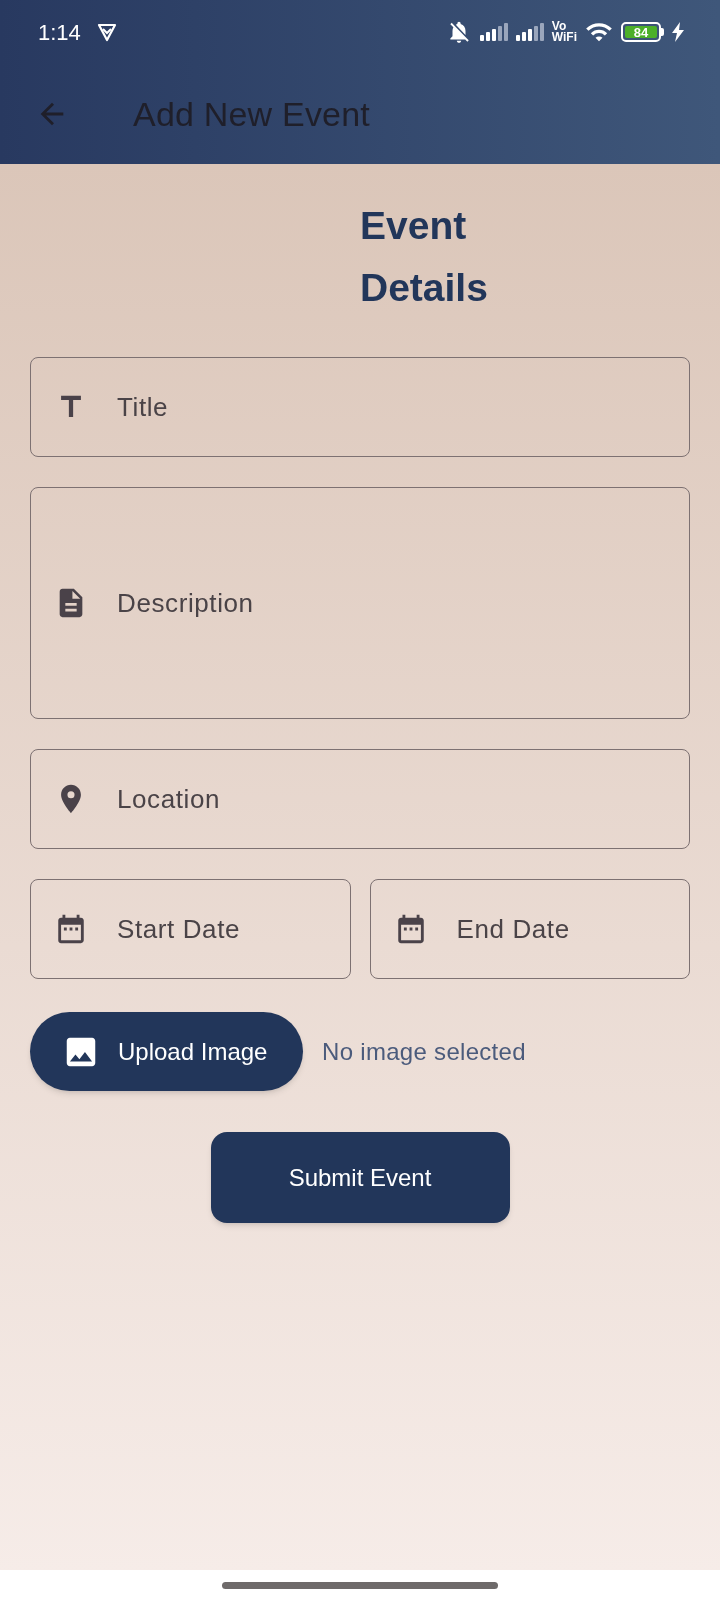  I want to click on vowifi-label: WiFi, so click(564, 37).